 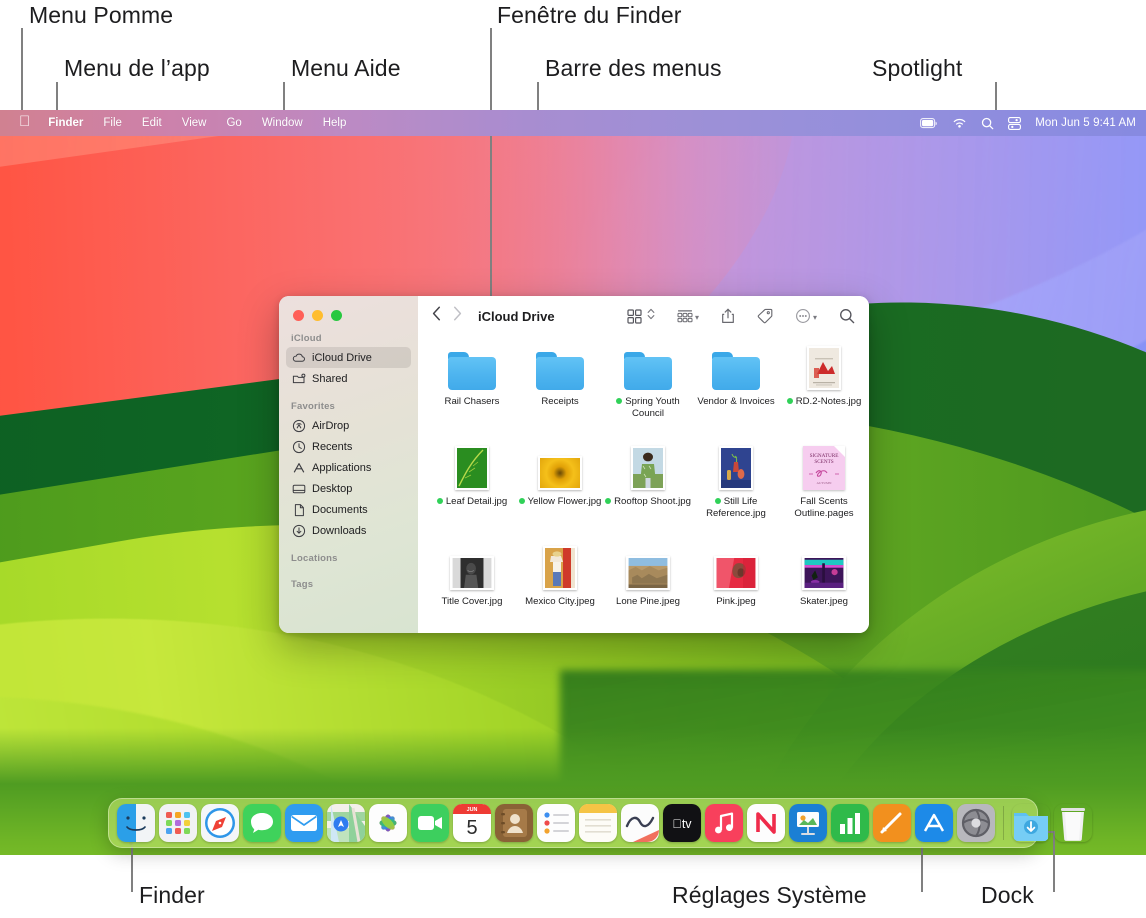 What do you see at coordinates (987, 123) in the screenshot?
I see `spotlight-search-icon` at bounding box center [987, 123].